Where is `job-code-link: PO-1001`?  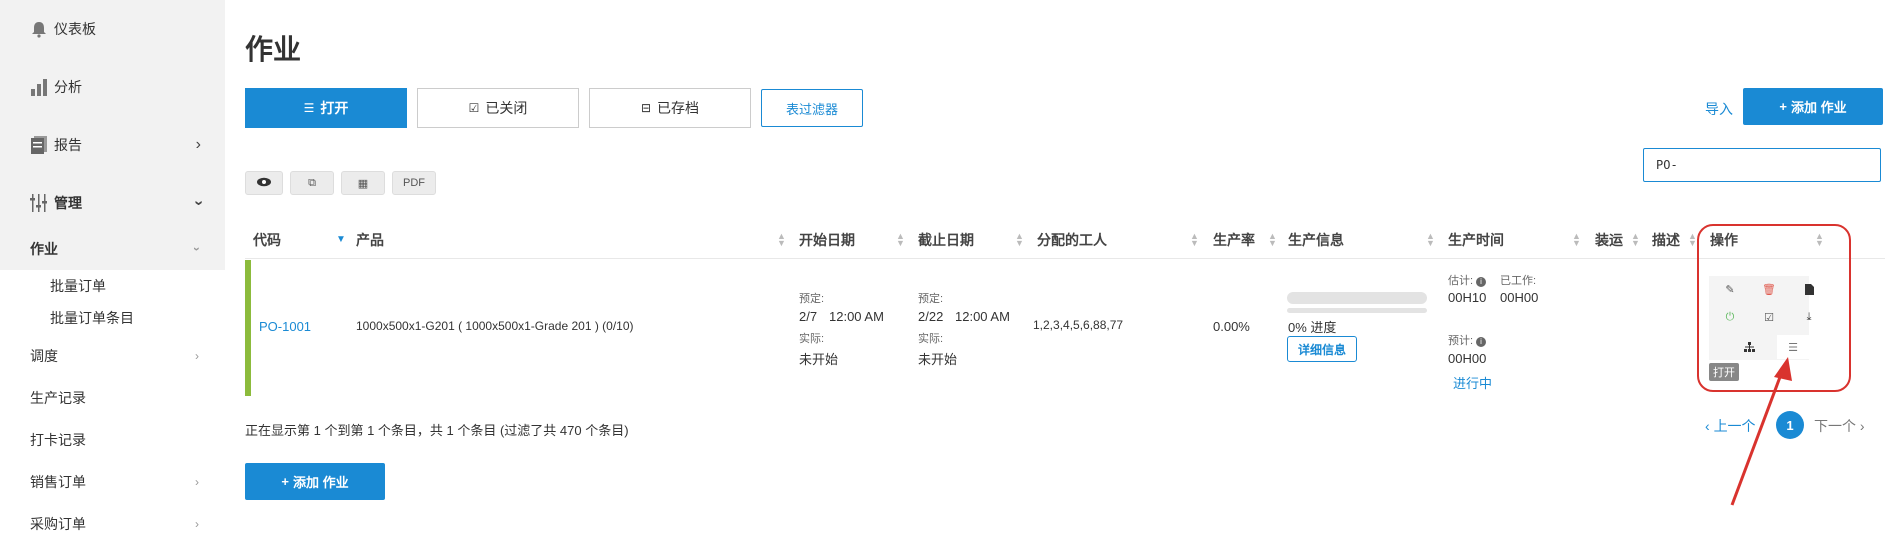
job-code-link: PO-1001 is located at coordinates (285, 326).